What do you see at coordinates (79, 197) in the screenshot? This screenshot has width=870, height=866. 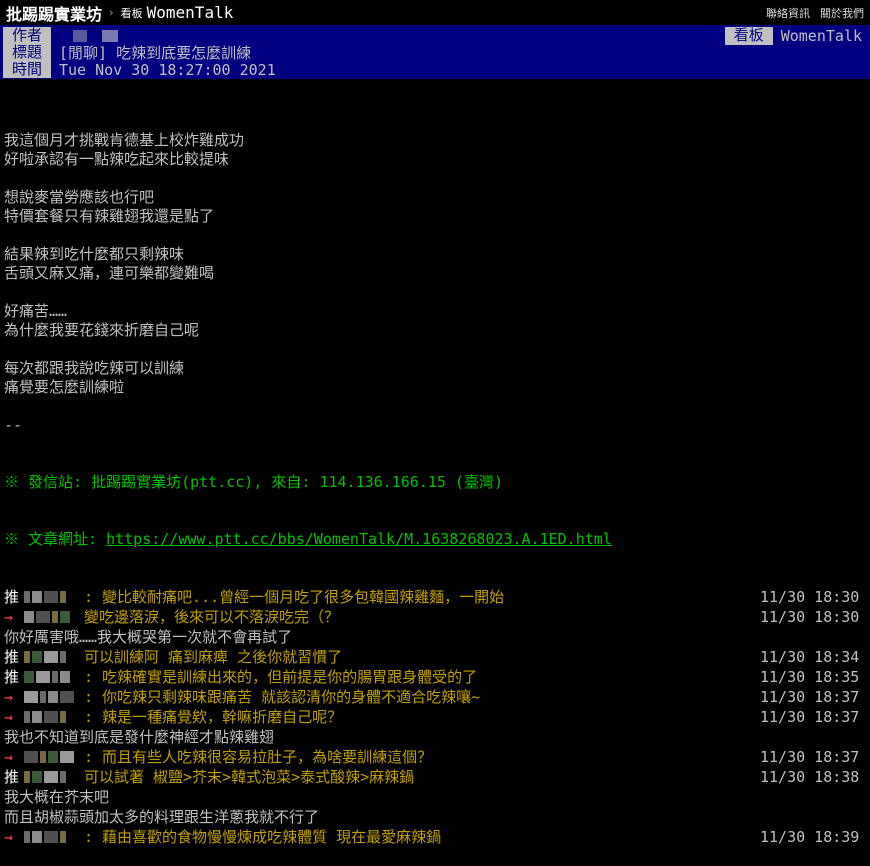 I see `body-line: 想說麥當勞應該也行吧` at bounding box center [79, 197].